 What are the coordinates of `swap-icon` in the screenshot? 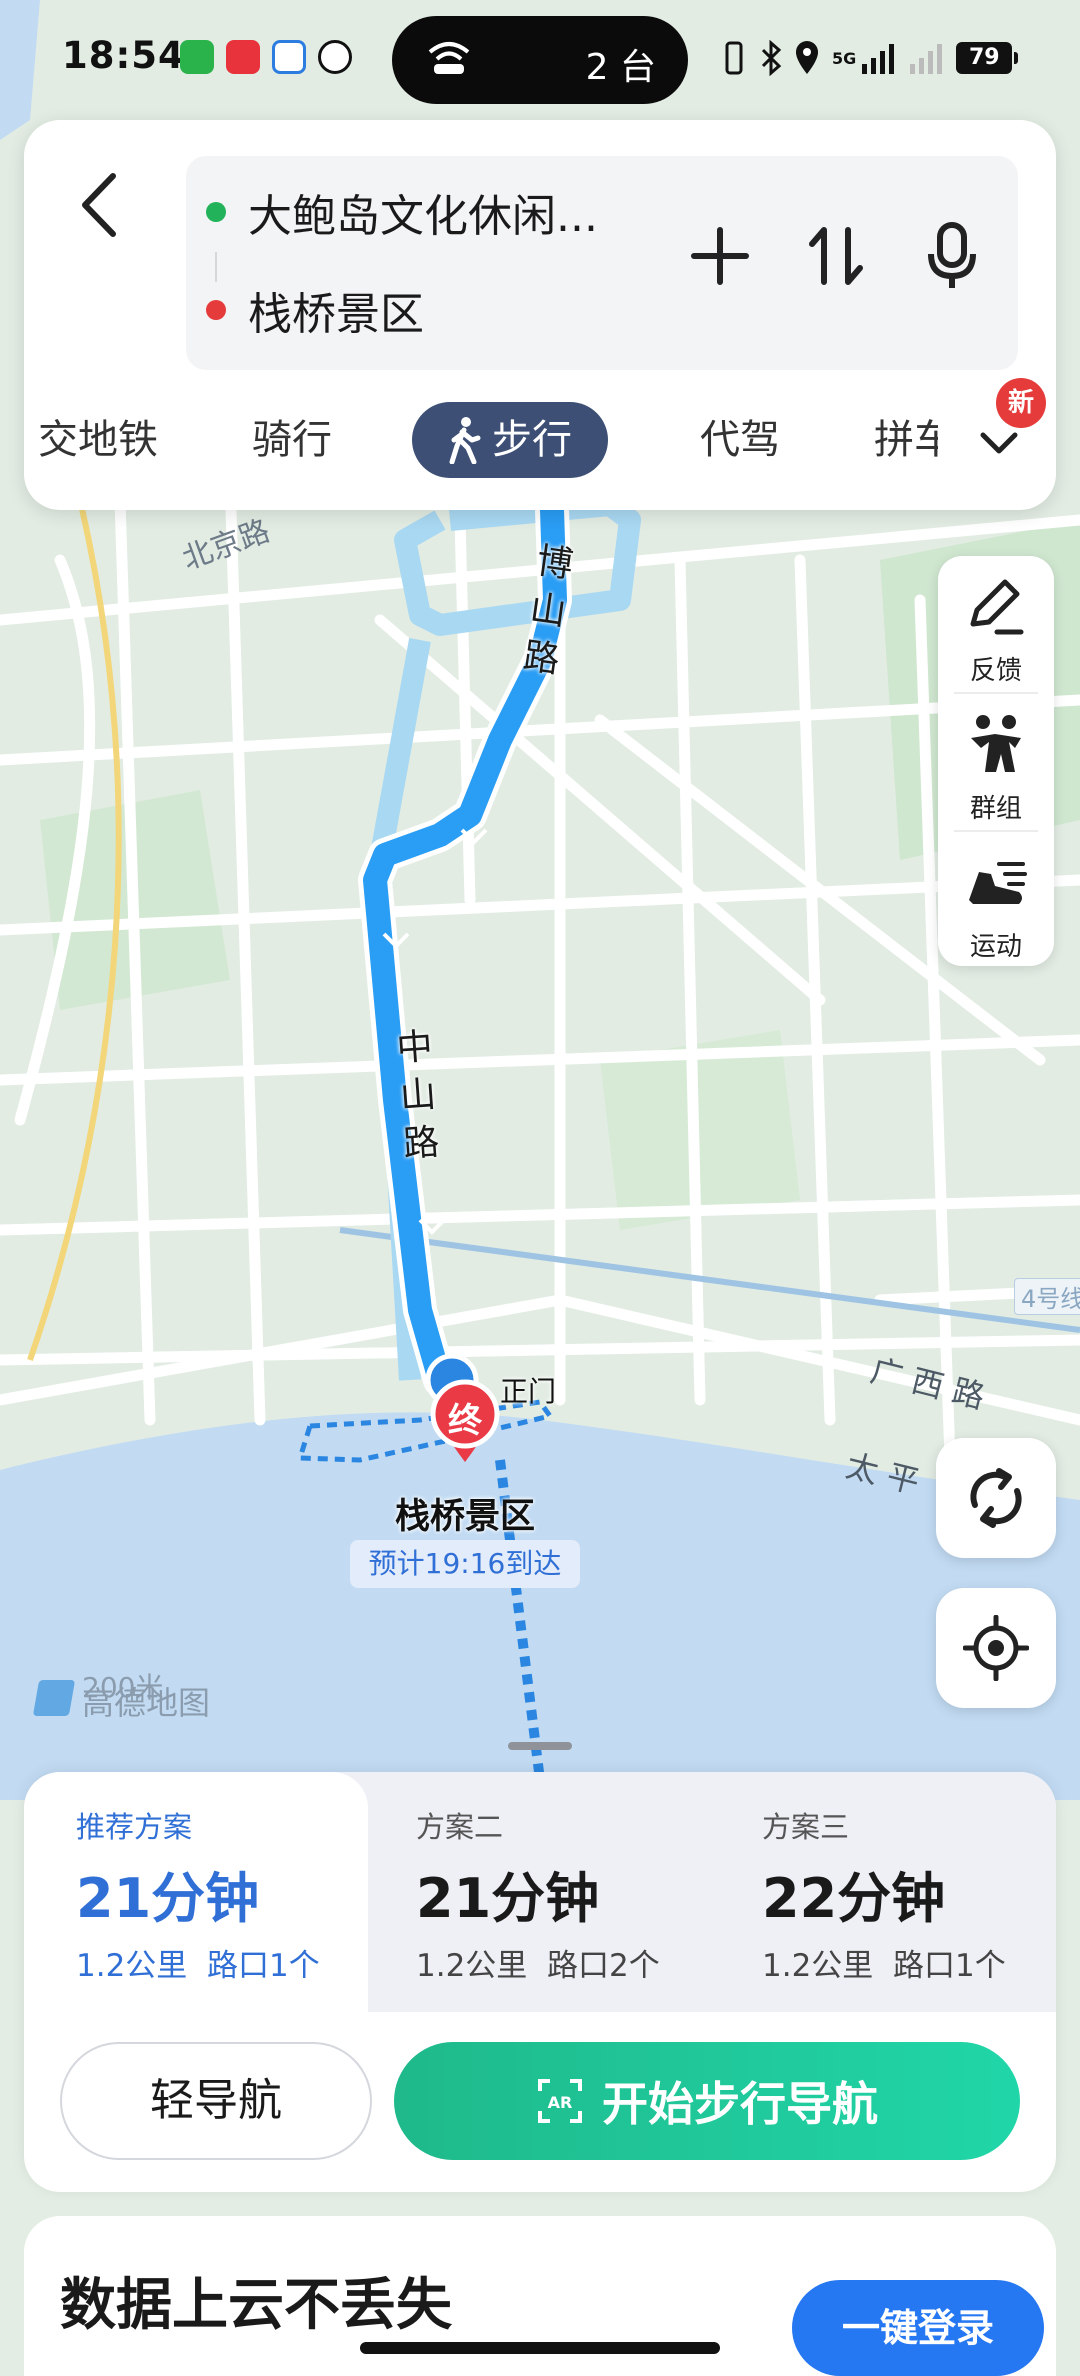 It's located at (836, 256).